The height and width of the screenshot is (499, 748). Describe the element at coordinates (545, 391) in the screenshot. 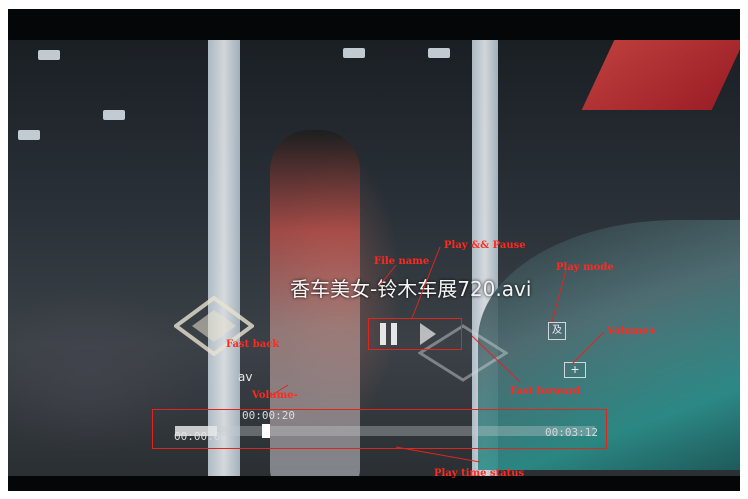

I see `annotation-fast-forward: Fast forward` at that location.